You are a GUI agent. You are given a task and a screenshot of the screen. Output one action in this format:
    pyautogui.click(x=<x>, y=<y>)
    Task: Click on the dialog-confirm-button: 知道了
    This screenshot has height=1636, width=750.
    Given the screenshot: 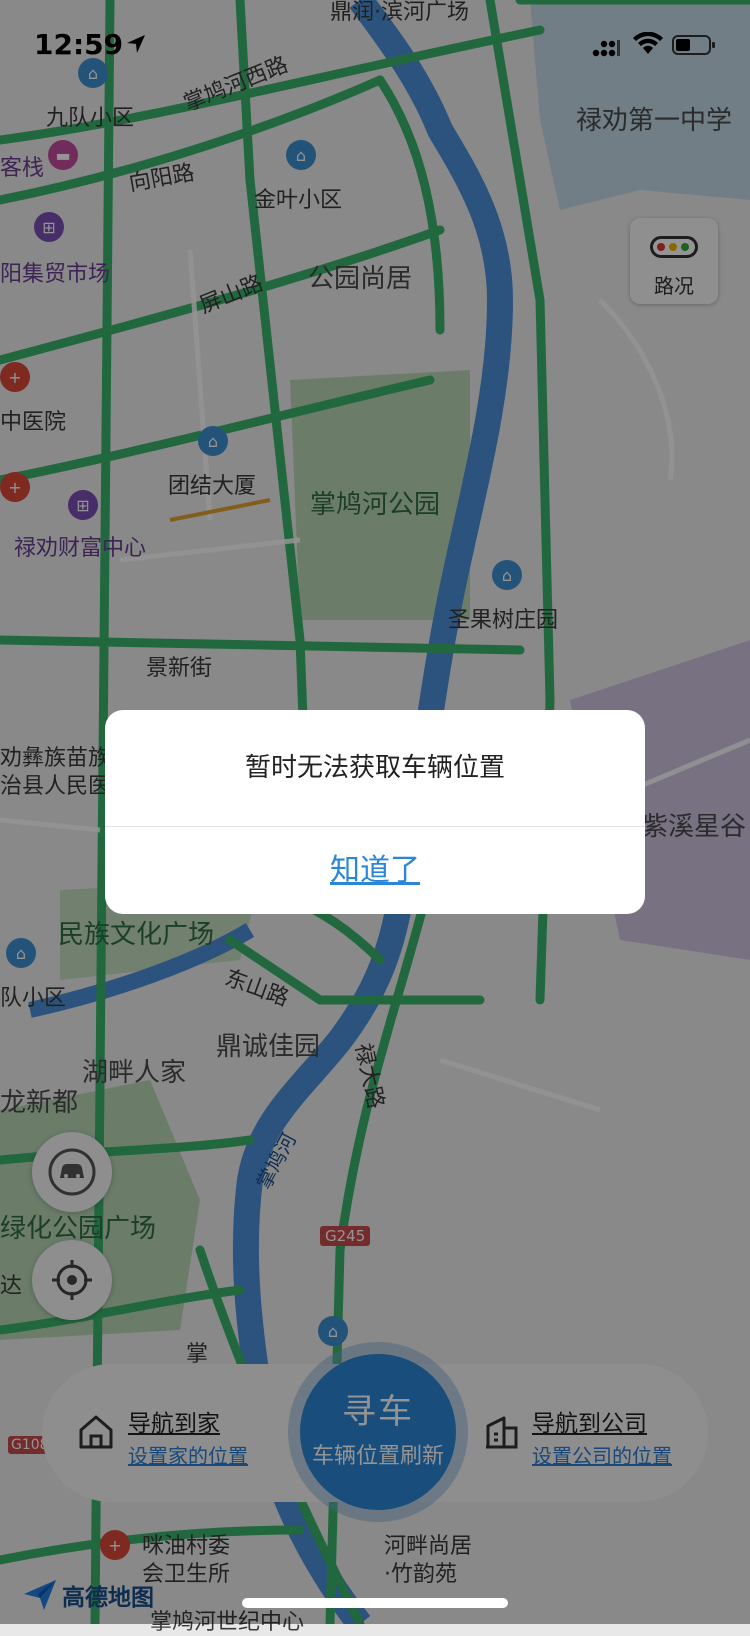 What is the action you would take?
    pyautogui.click(x=375, y=870)
    